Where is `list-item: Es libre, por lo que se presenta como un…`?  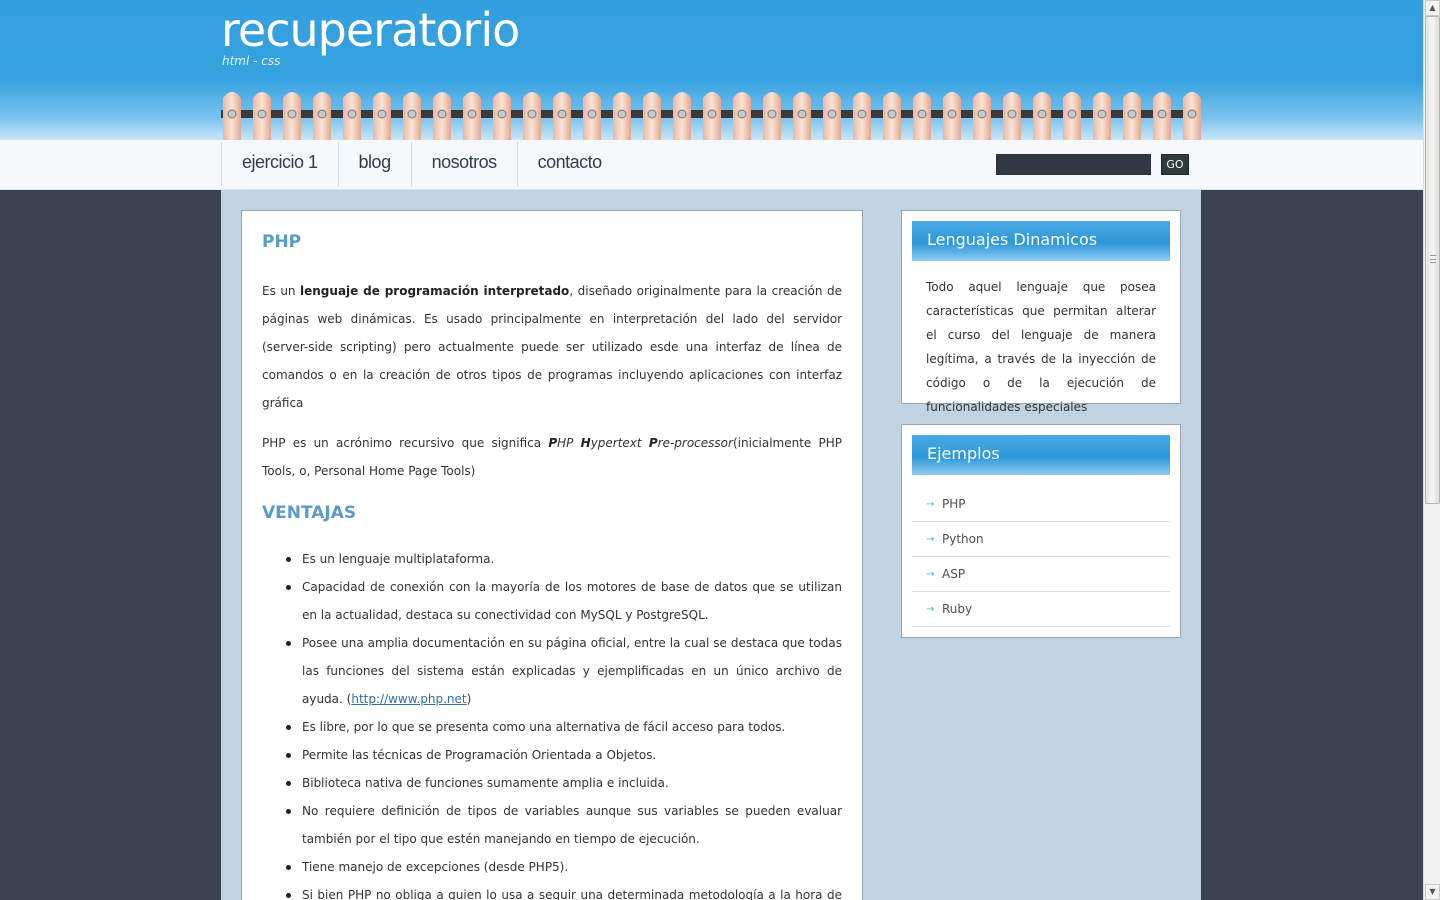 list-item: Es libre, por lo que se presenta como un… is located at coordinates (552, 727).